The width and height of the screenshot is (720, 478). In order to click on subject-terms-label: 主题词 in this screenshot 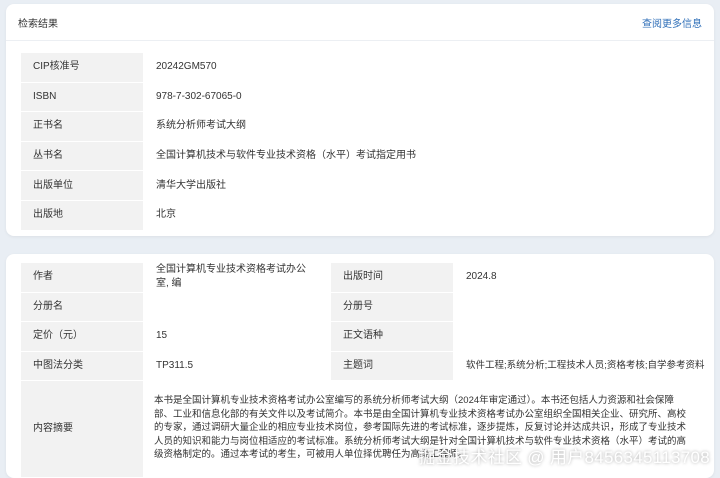, I will do `click(392, 365)`.